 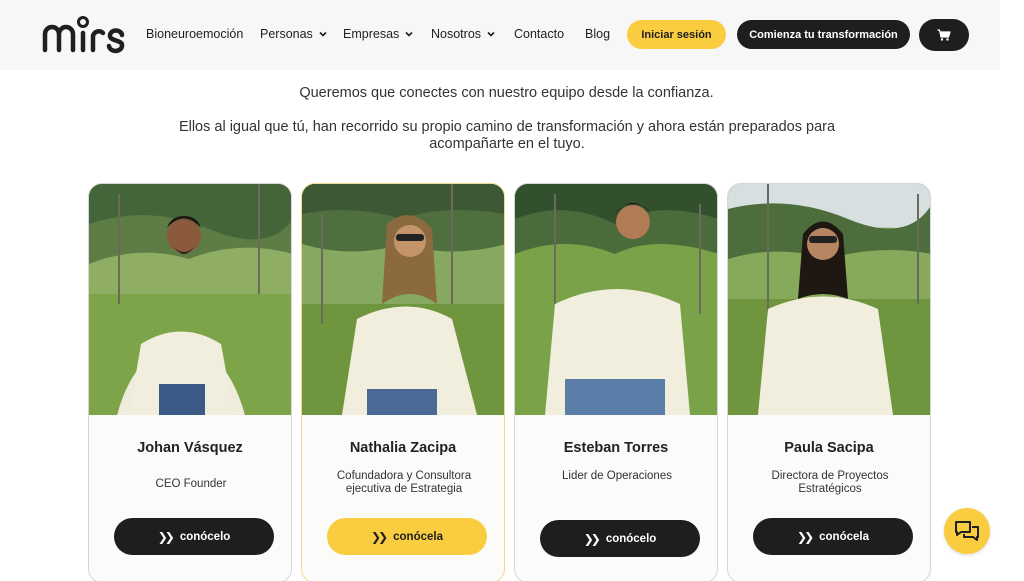 I want to click on nav-personas: Personas, so click(x=293, y=34).